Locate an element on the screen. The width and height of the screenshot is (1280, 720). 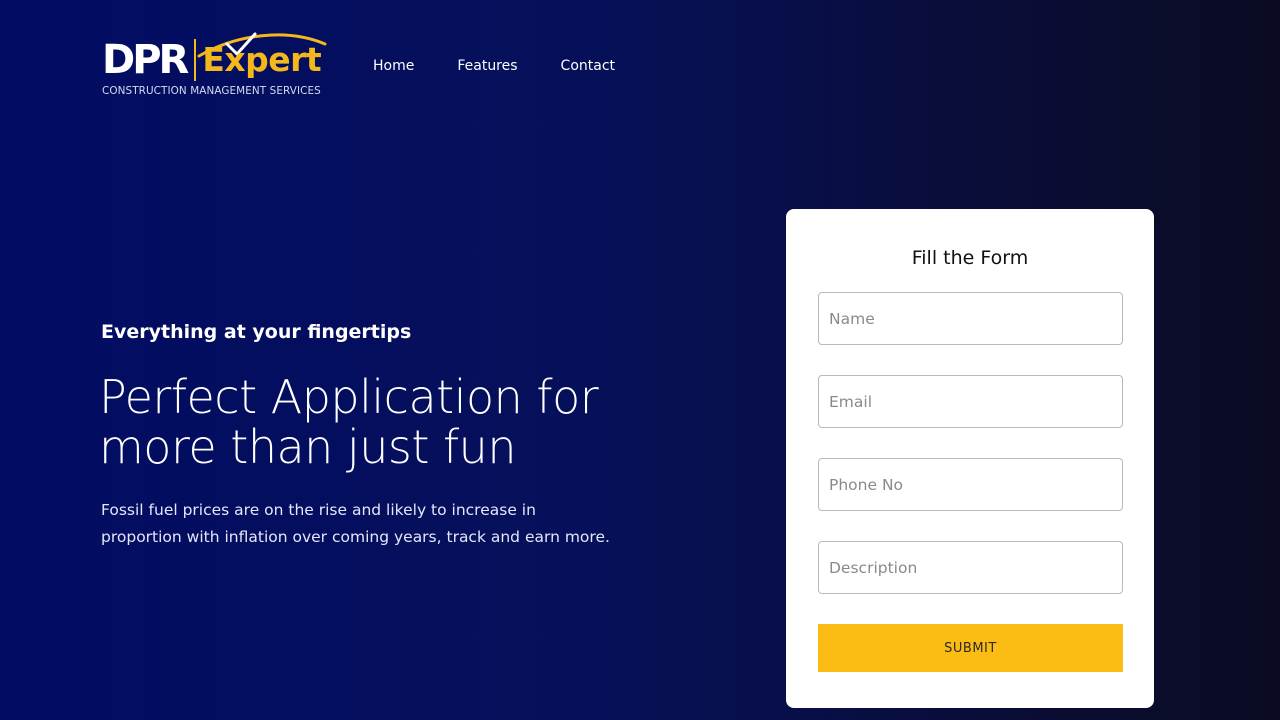
nav-link-features: Features is located at coordinates (487, 66).